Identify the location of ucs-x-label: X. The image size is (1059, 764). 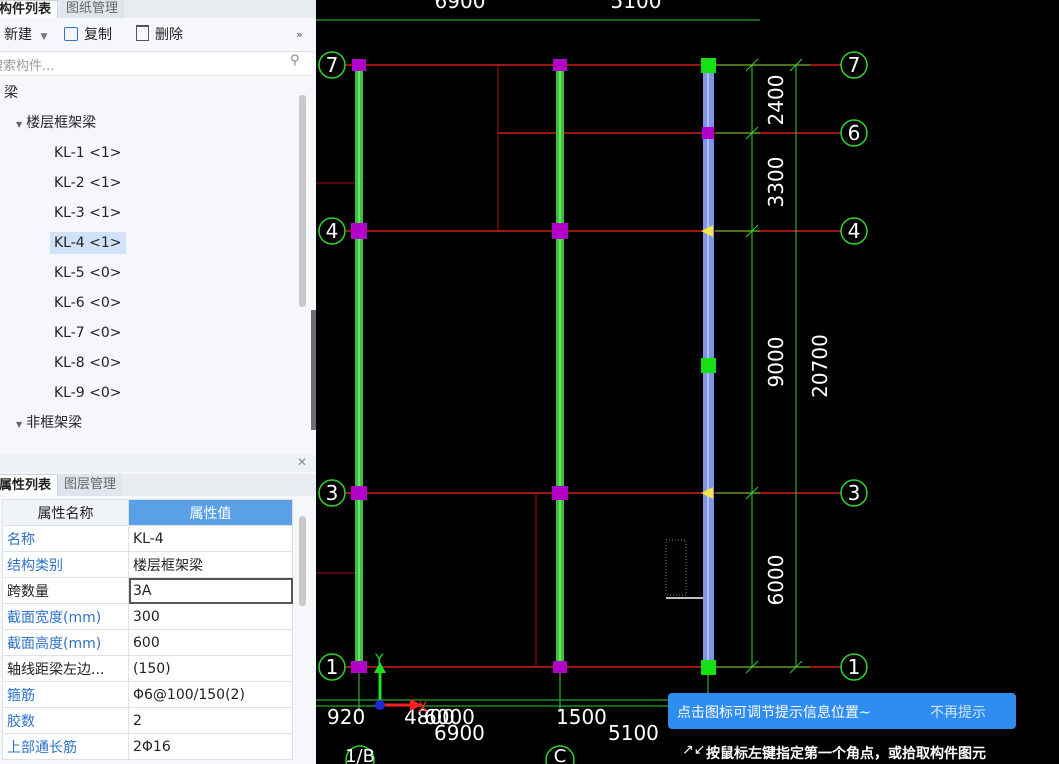
(423, 708).